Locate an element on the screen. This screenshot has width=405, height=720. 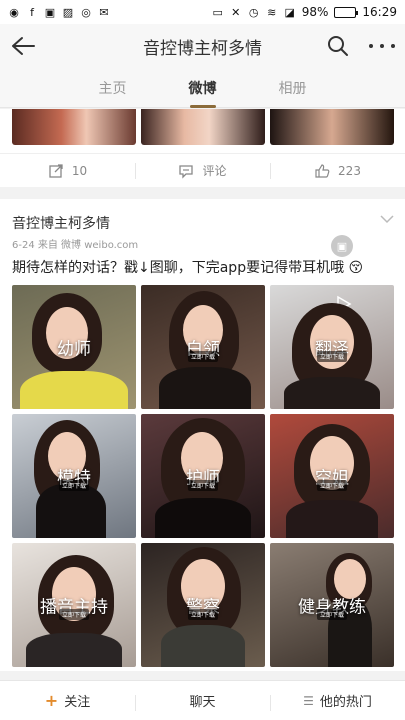
tab-album: 相册 is located at coordinates (293, 88).